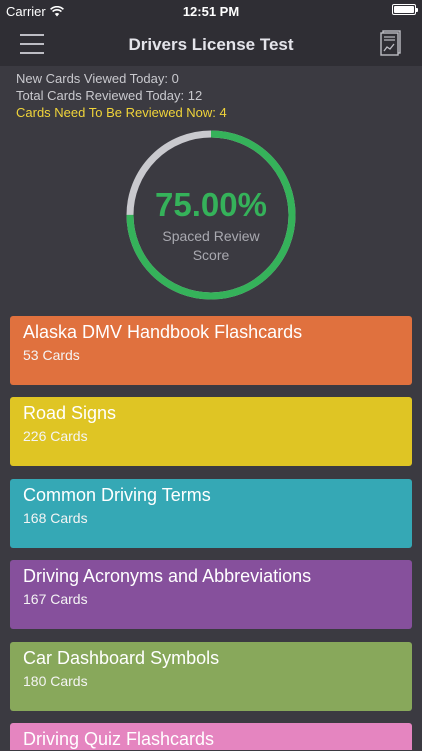 Image resolution: width=422 pixels, height=751 pixels. I want to click on status-bar: Carrier 12:51 PM, so click(211, 12).